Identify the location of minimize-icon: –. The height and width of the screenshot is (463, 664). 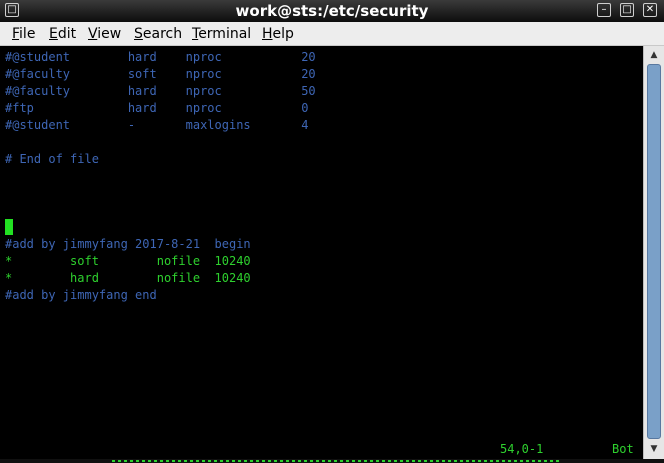
(604, 10).